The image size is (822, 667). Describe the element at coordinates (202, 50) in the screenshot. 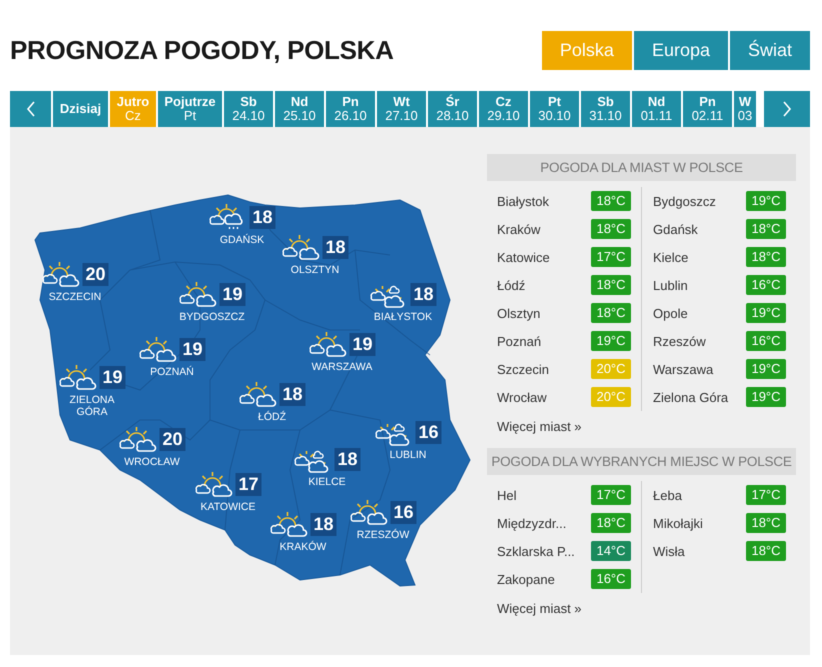

I see `page-title: PROGNOZA POGODY, POLSKA` at that location.